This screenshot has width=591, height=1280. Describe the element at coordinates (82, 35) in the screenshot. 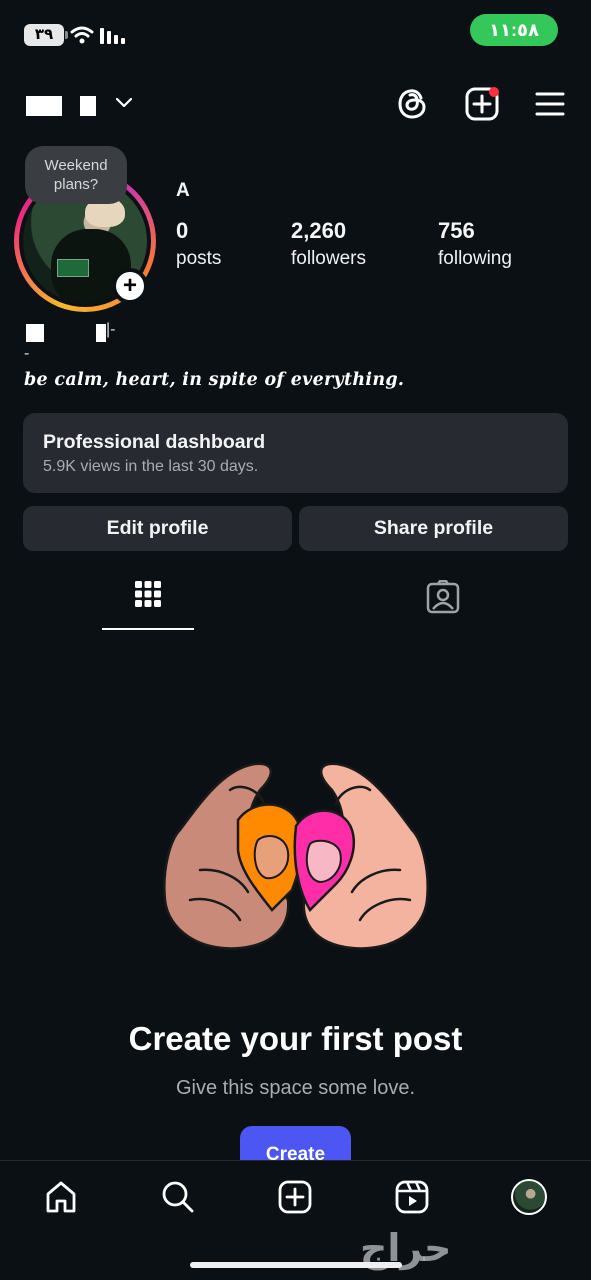

I see `wifi-icon` at that location.